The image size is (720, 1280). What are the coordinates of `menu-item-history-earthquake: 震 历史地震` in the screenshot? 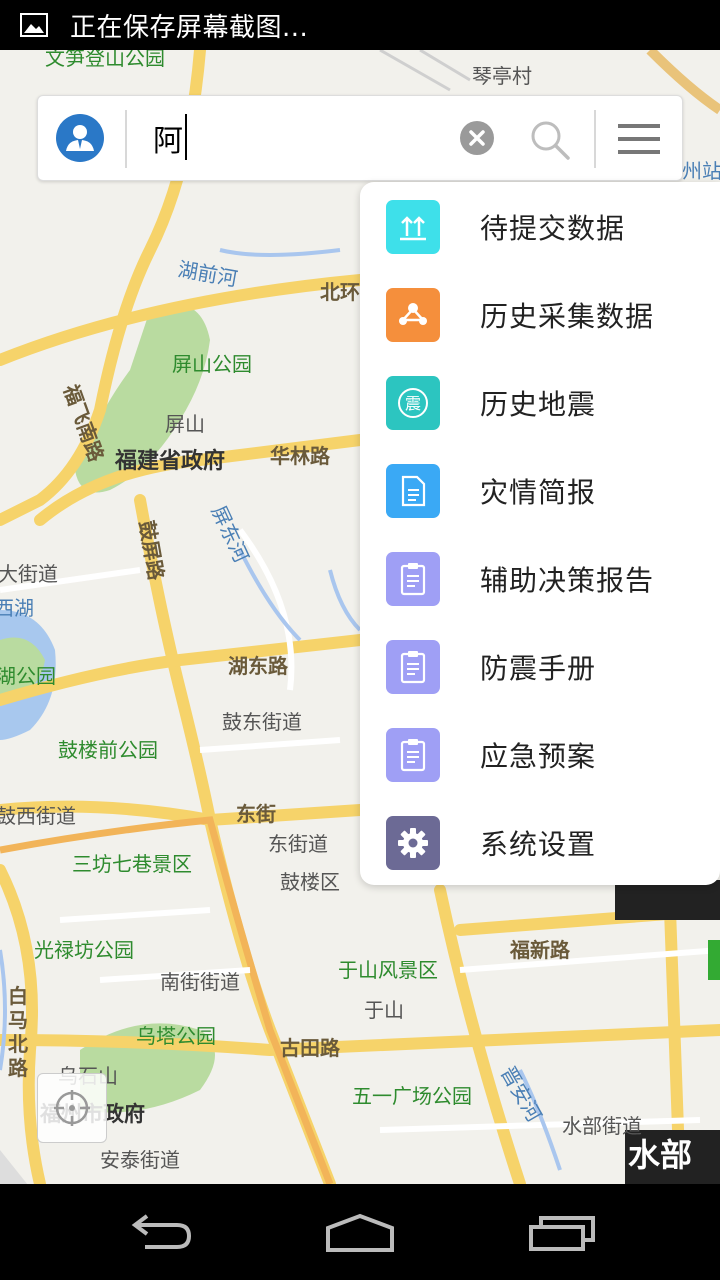 It's located at (540, 403).